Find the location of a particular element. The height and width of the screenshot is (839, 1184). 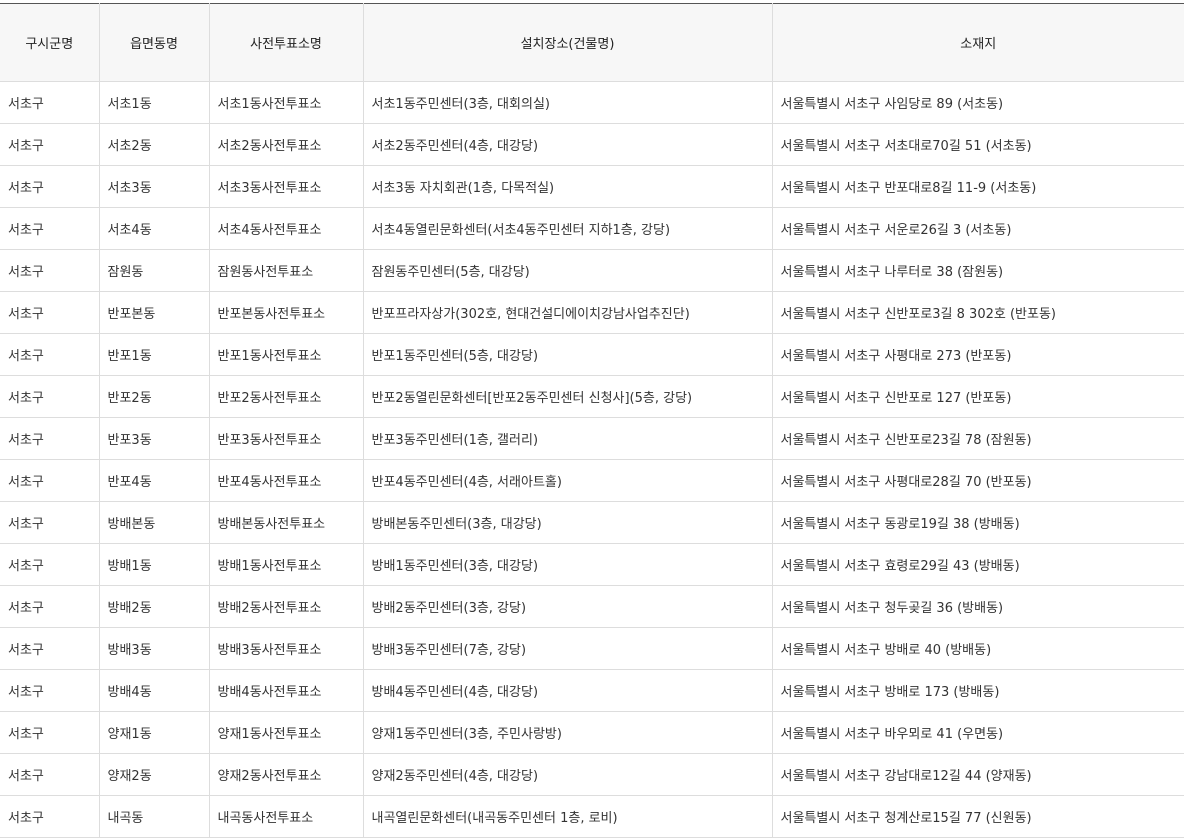

cell-location-building: 서초1동주민센터(3층, 대회의실) is located at coordinates (568, 102).